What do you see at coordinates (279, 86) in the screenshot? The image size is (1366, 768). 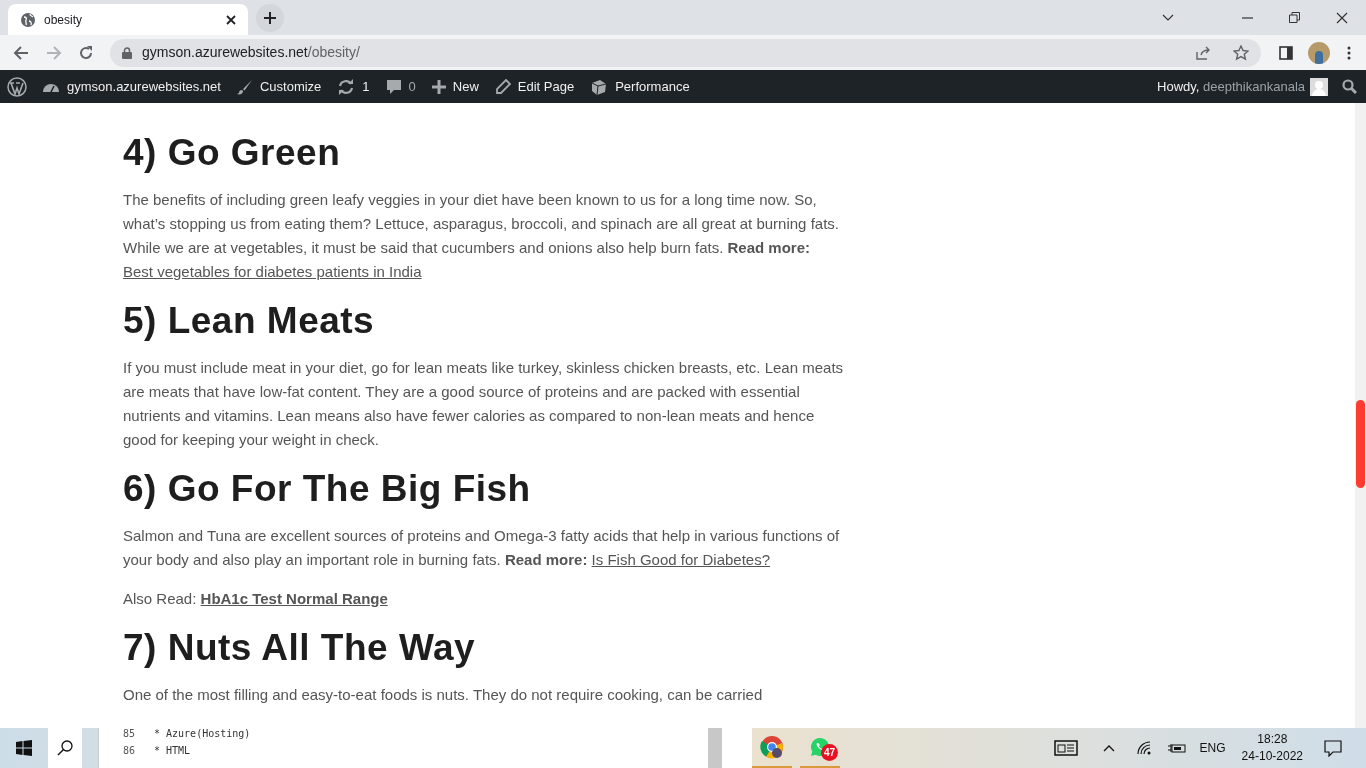 I see `admin-bar-item: Customize` at bounding box center [279, 86].